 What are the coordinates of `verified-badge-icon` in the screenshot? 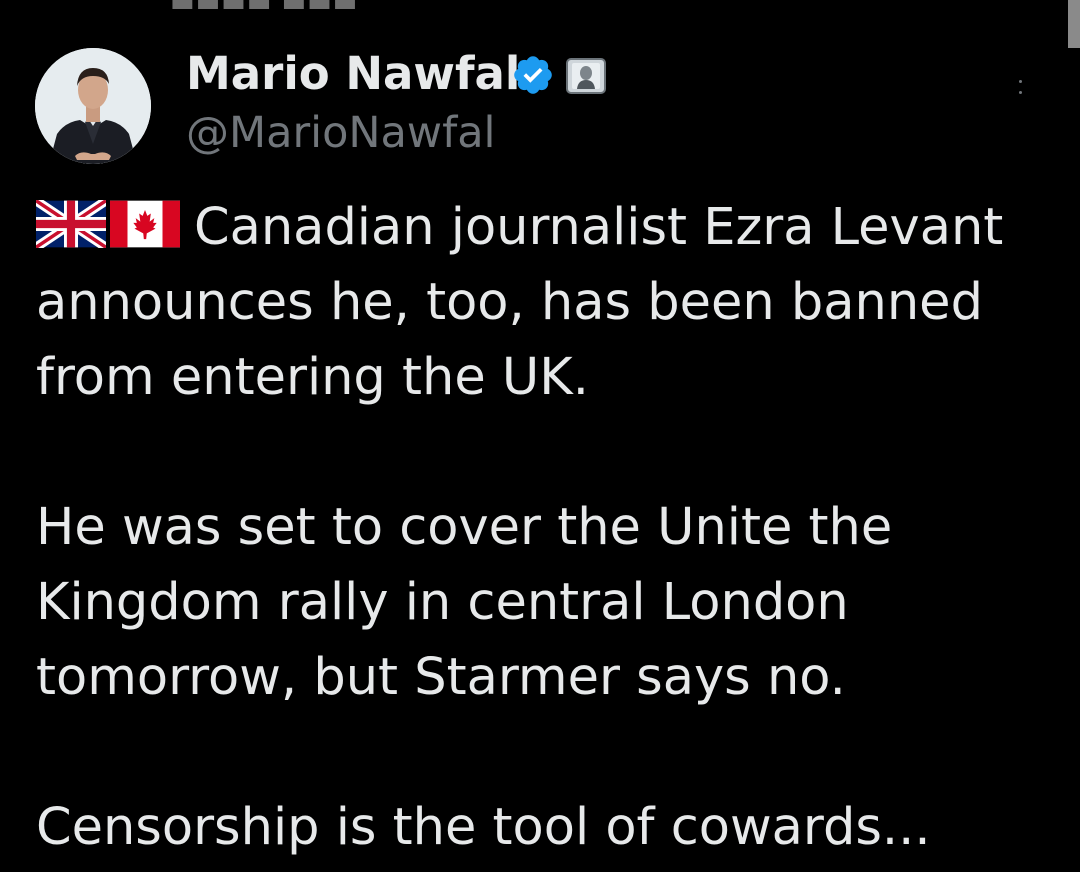 It's located at (533, 75).